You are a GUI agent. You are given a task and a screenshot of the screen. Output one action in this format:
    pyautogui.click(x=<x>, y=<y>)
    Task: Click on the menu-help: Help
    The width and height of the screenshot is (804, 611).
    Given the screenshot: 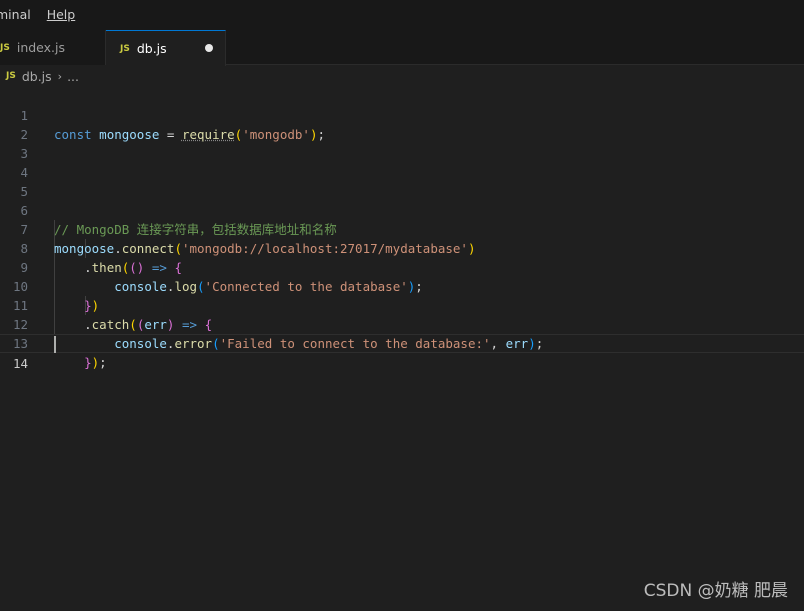 What is the action you would take?
    pyautogui.click(x=61, y=15)
    